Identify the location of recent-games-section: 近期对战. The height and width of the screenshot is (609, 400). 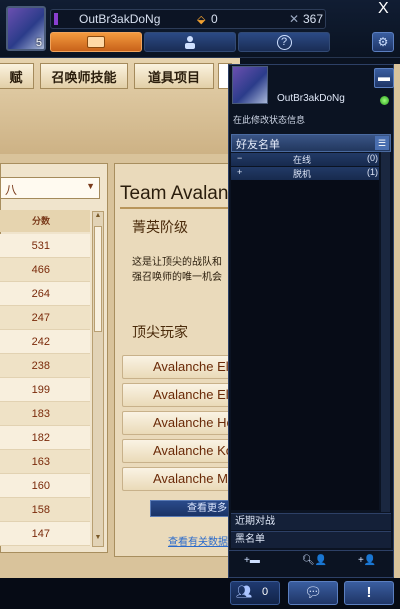
(311, 521).